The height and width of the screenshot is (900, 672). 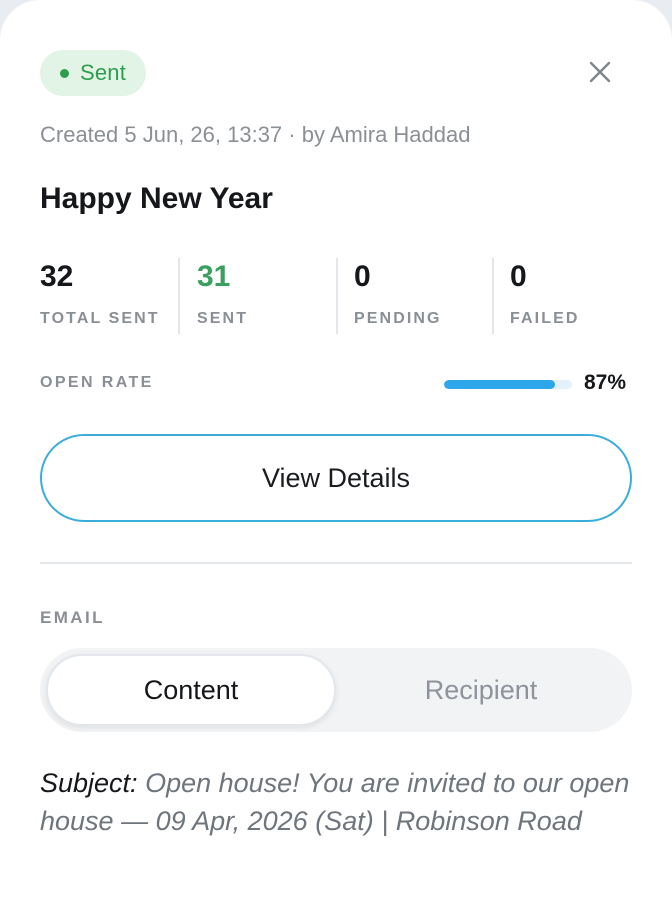 I want to click on open-rate-progress, so click(x=508, y=384).